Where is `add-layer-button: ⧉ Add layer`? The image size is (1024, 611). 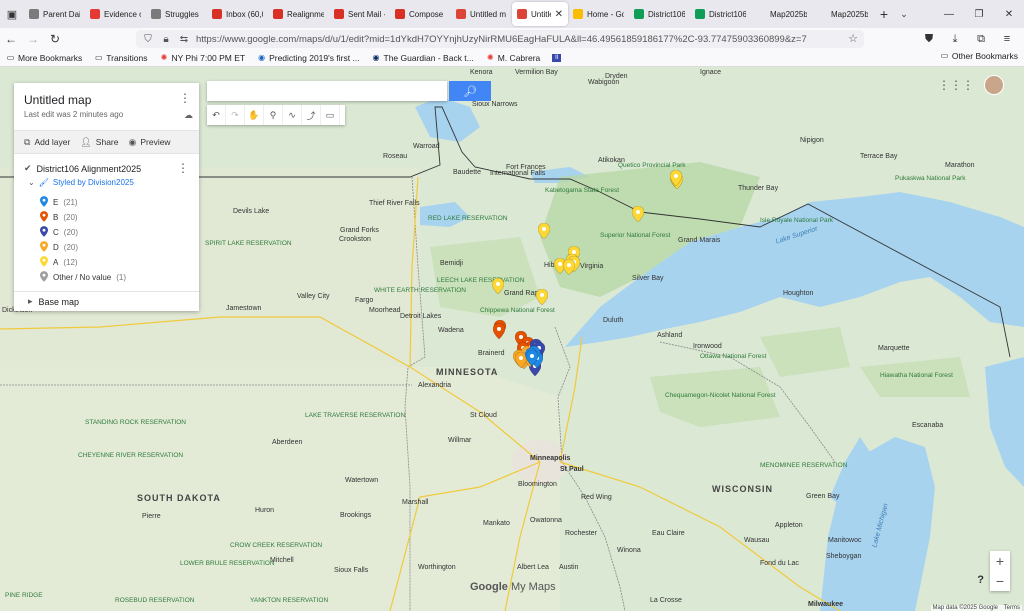 add-layer-button: ⧉ Add layer is located at coordinates (47, 142).